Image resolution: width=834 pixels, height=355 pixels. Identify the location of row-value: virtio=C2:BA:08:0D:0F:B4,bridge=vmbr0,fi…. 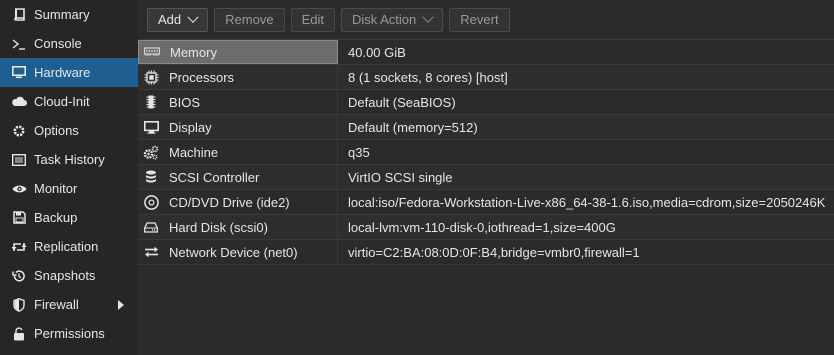
(494, 252).